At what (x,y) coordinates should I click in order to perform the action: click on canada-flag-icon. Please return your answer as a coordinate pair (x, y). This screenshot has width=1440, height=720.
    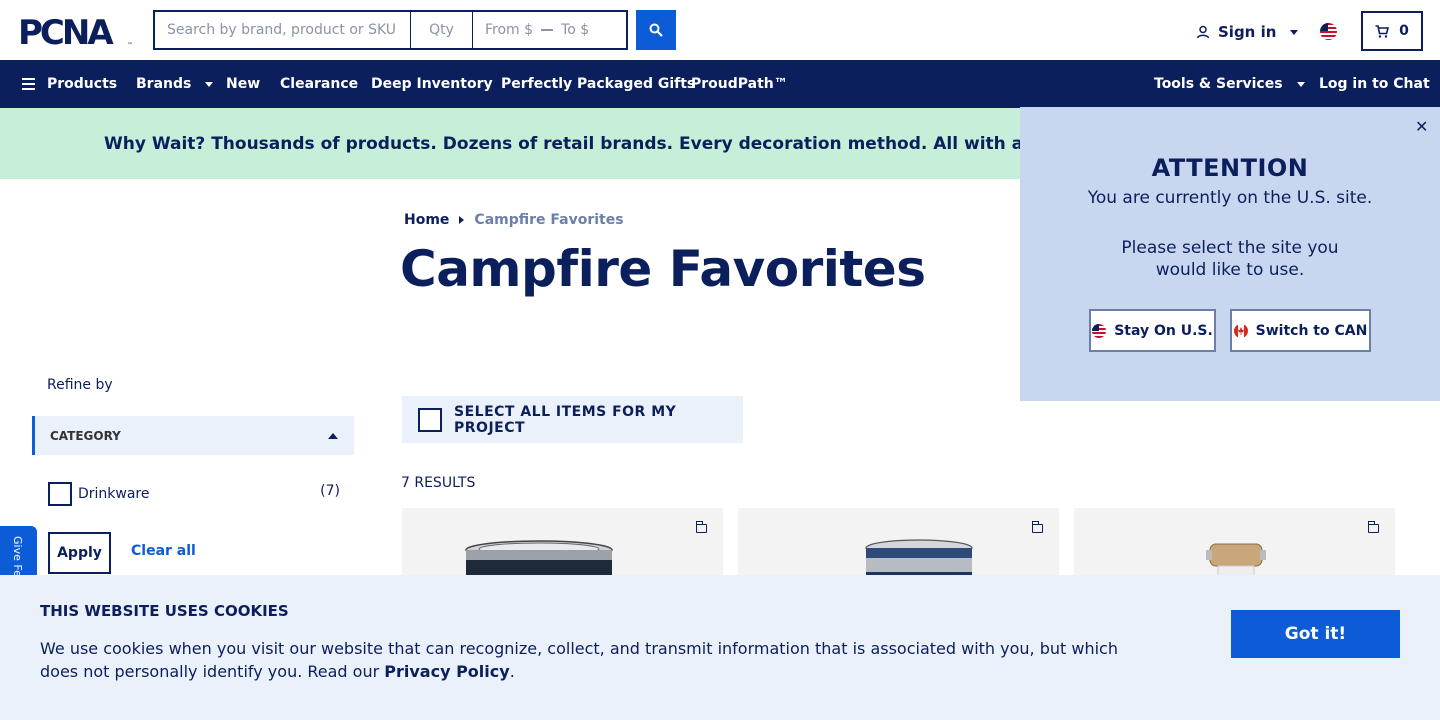
    Looking at the image, I should click on (1240, 330).